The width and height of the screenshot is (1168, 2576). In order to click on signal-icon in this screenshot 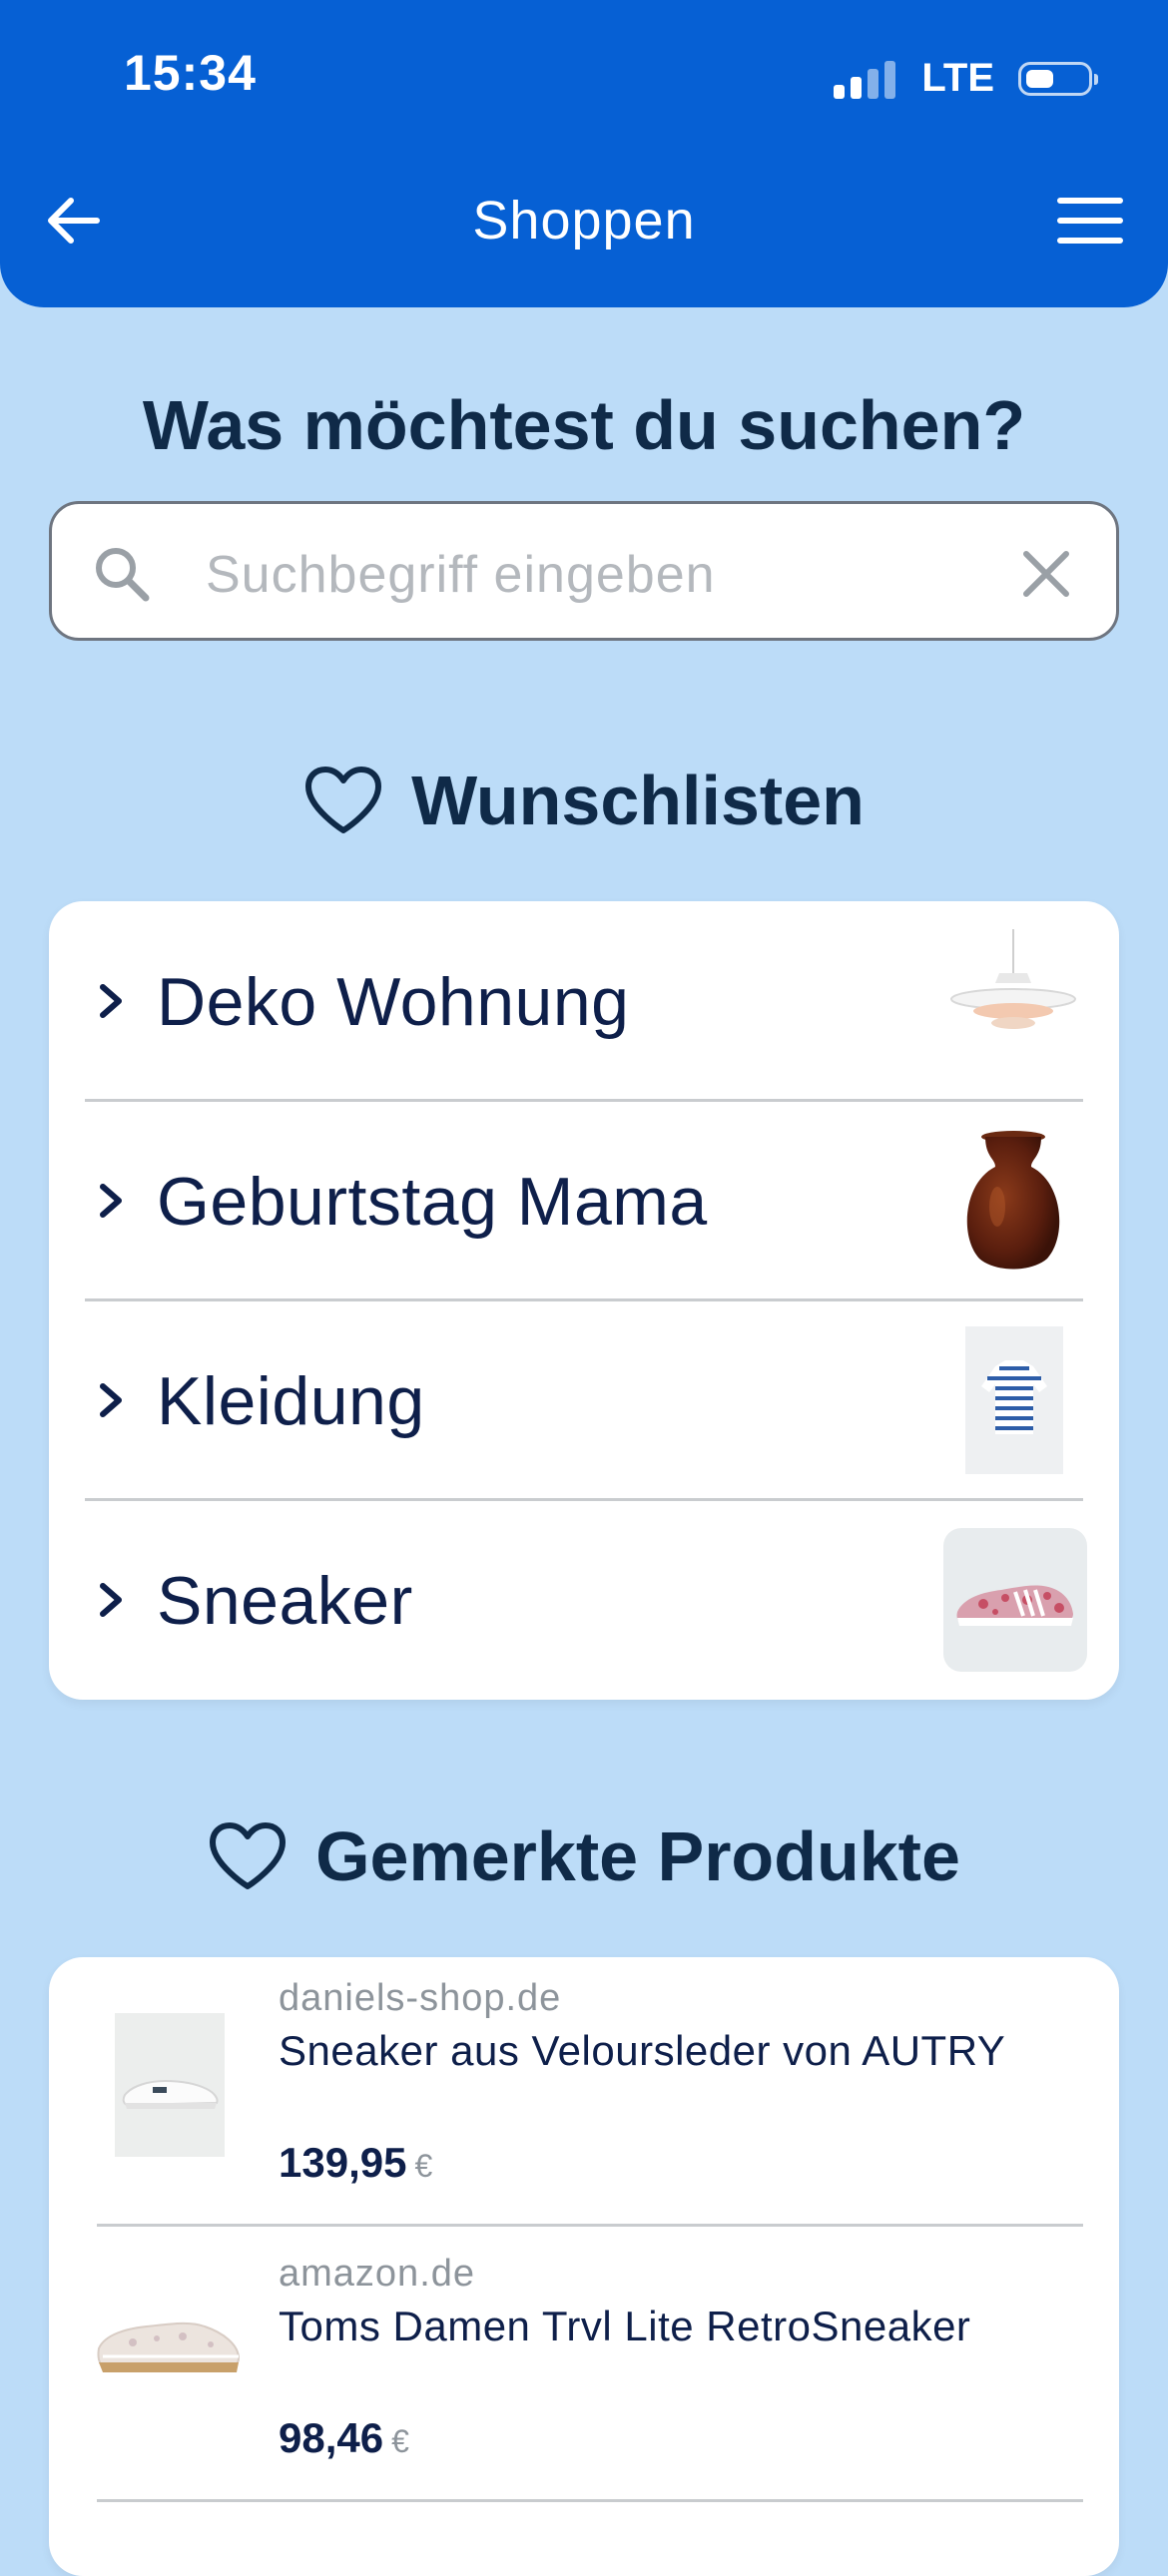, I will do `click(865, 79)`.